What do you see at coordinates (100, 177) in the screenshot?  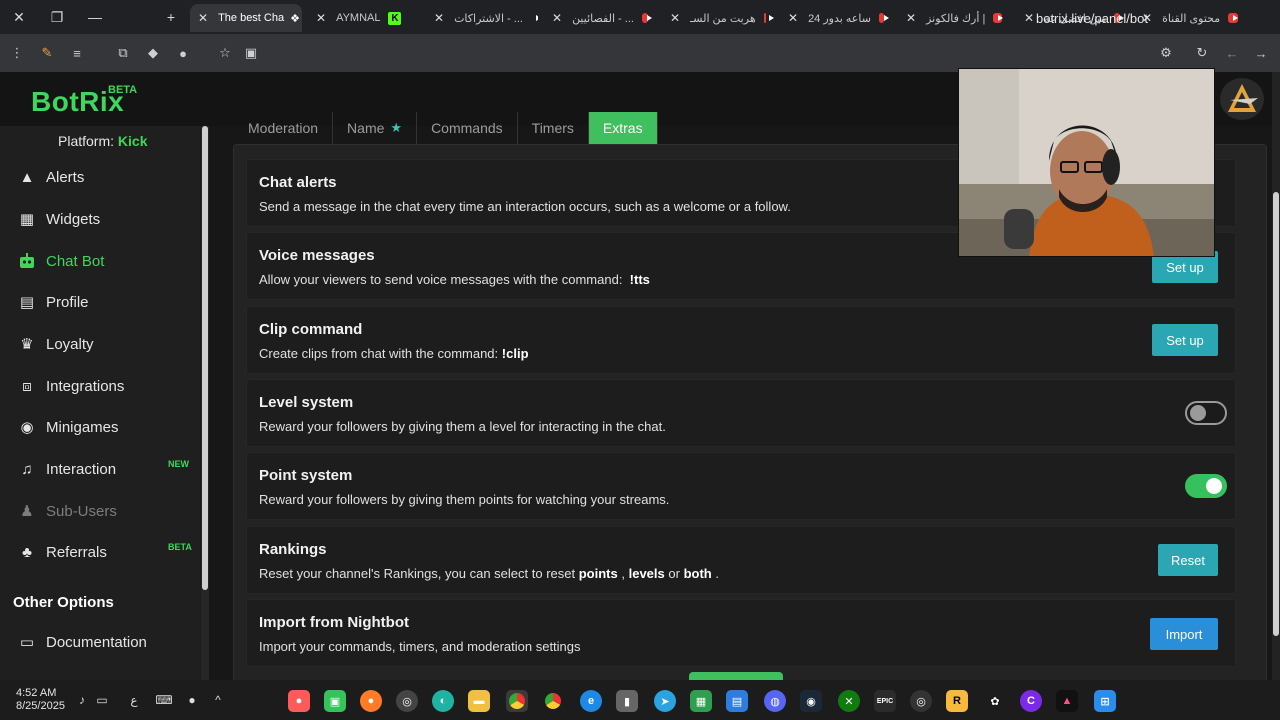 I see `sidebar-item-alerts: ▲ Alerts` at bounding box center [100, 177].